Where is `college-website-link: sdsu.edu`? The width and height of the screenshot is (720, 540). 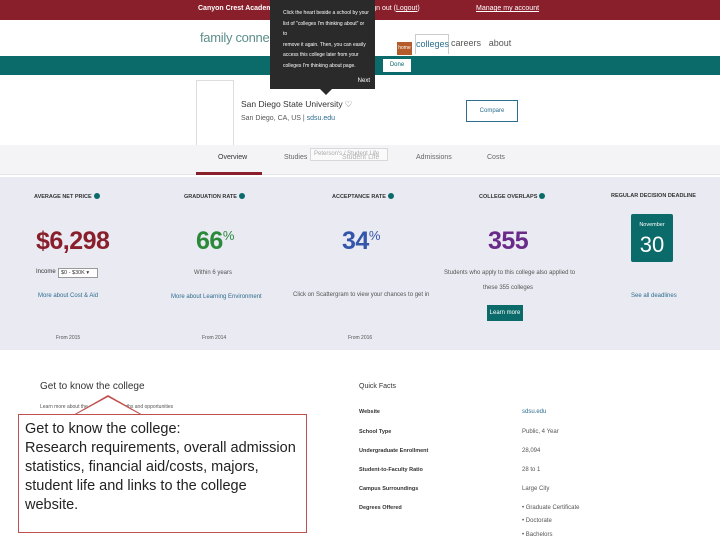
college-website-link: sdsu.edu is located at coordinates (321, 118).